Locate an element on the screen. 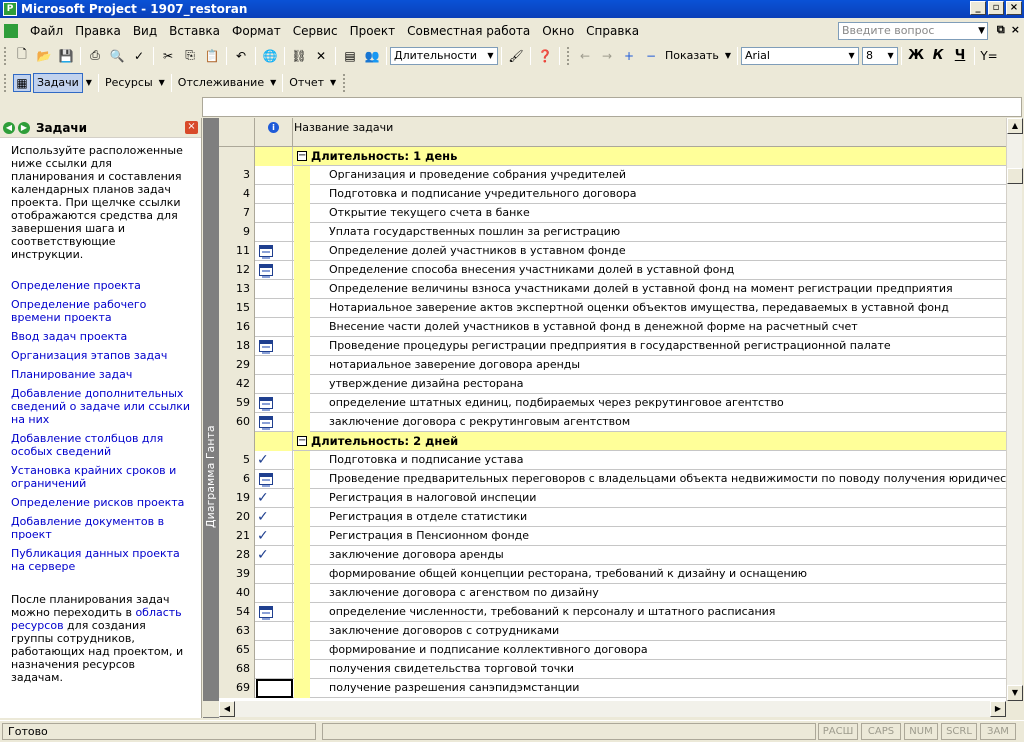  italic-button: К is located at coordinates (938, 56).